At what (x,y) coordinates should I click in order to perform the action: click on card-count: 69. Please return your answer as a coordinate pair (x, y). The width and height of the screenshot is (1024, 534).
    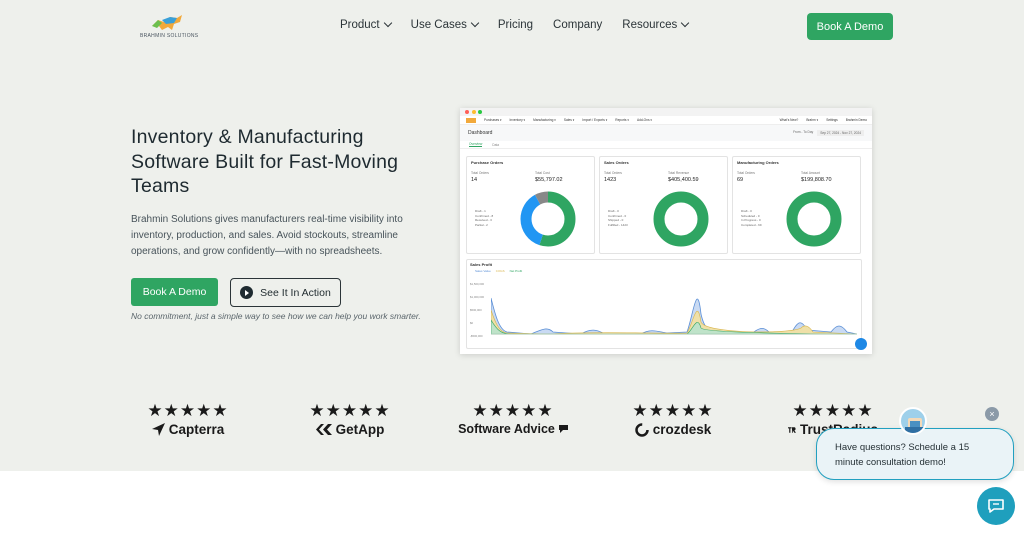
    Looking at the image, I should click on (740, 180).